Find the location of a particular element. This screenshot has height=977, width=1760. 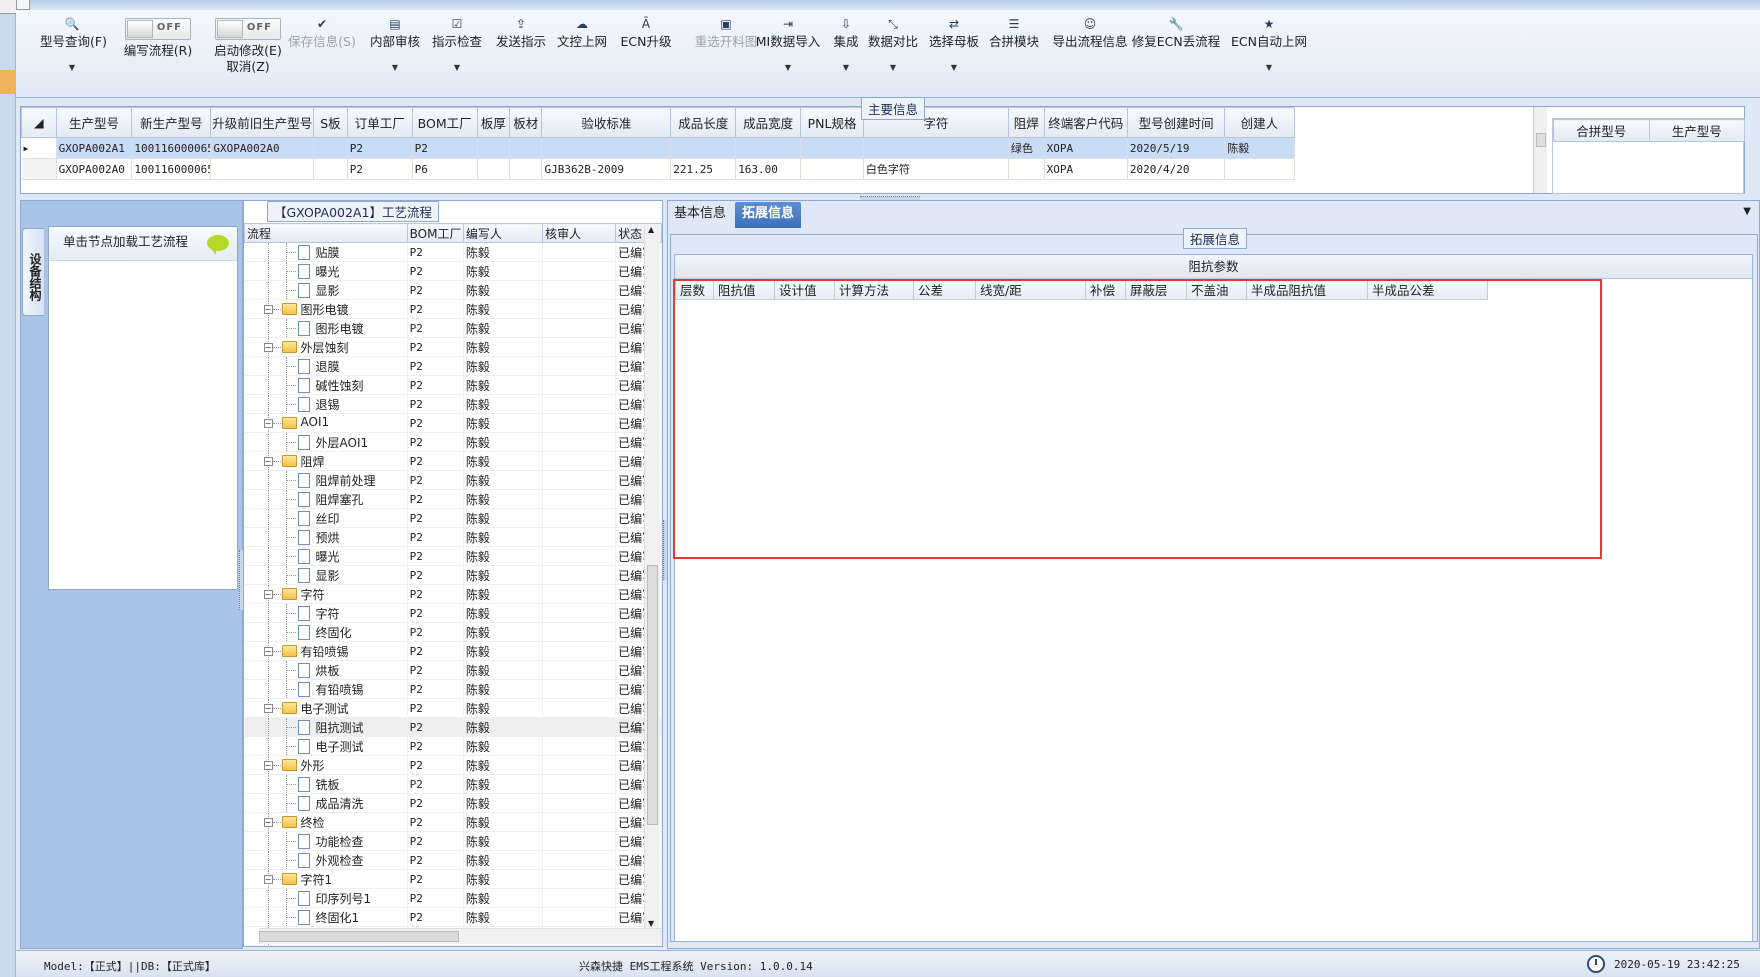

scroll-thumb is located at coordinates (652, 695).